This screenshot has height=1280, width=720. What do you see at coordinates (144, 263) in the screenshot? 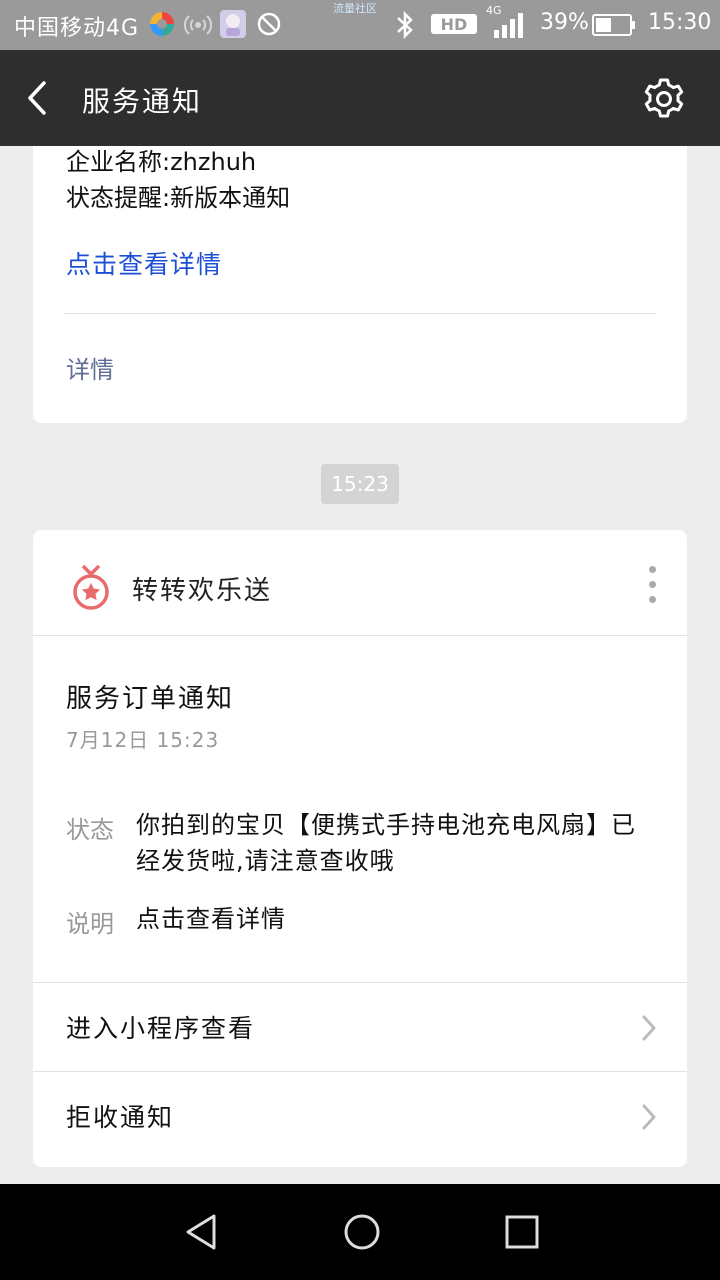
I see `view-details-link: 点击查看详情` at bounding box center [144, 263].